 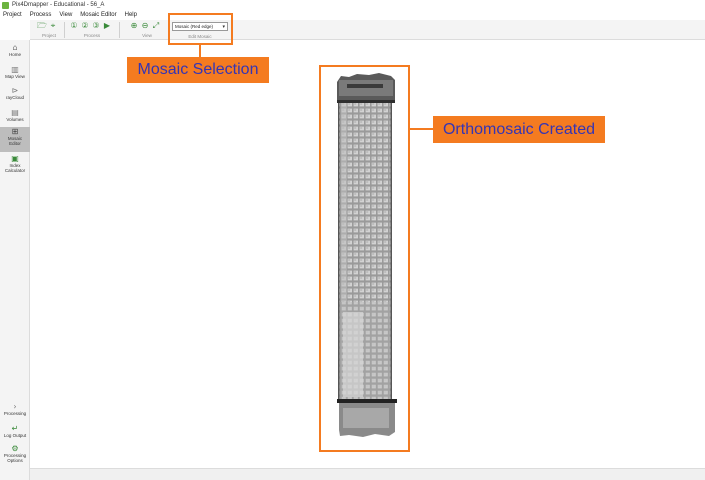 I want to click on process-step-3-icon: ③, so click(x=96, y=26).